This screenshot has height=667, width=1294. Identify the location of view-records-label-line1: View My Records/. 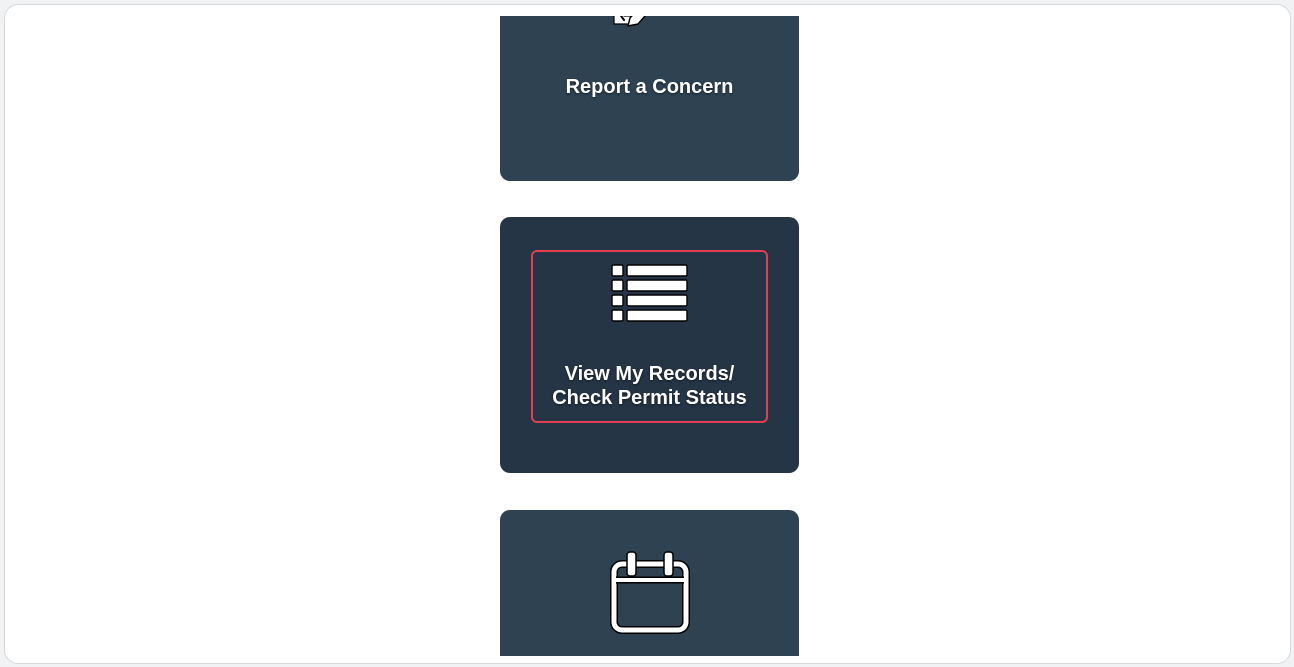
(649, 374).